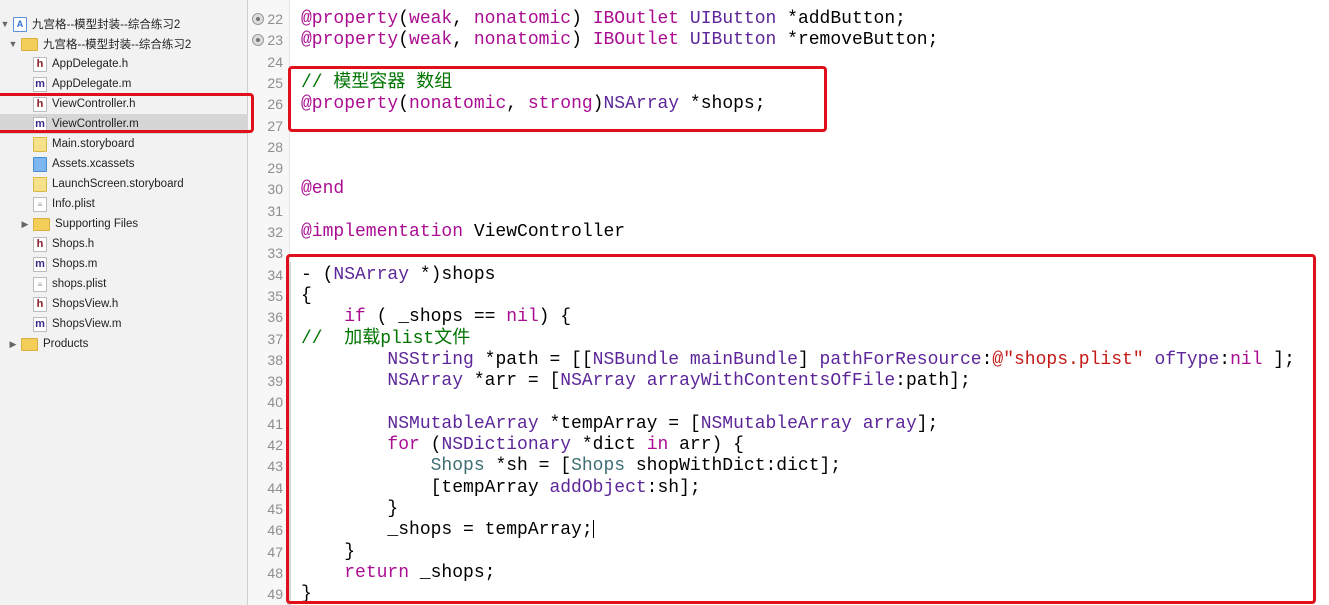 This screenshot has height=605, width=1329. I want to click on navigator-item: ▶ Supporting Files, so click(124, 224).